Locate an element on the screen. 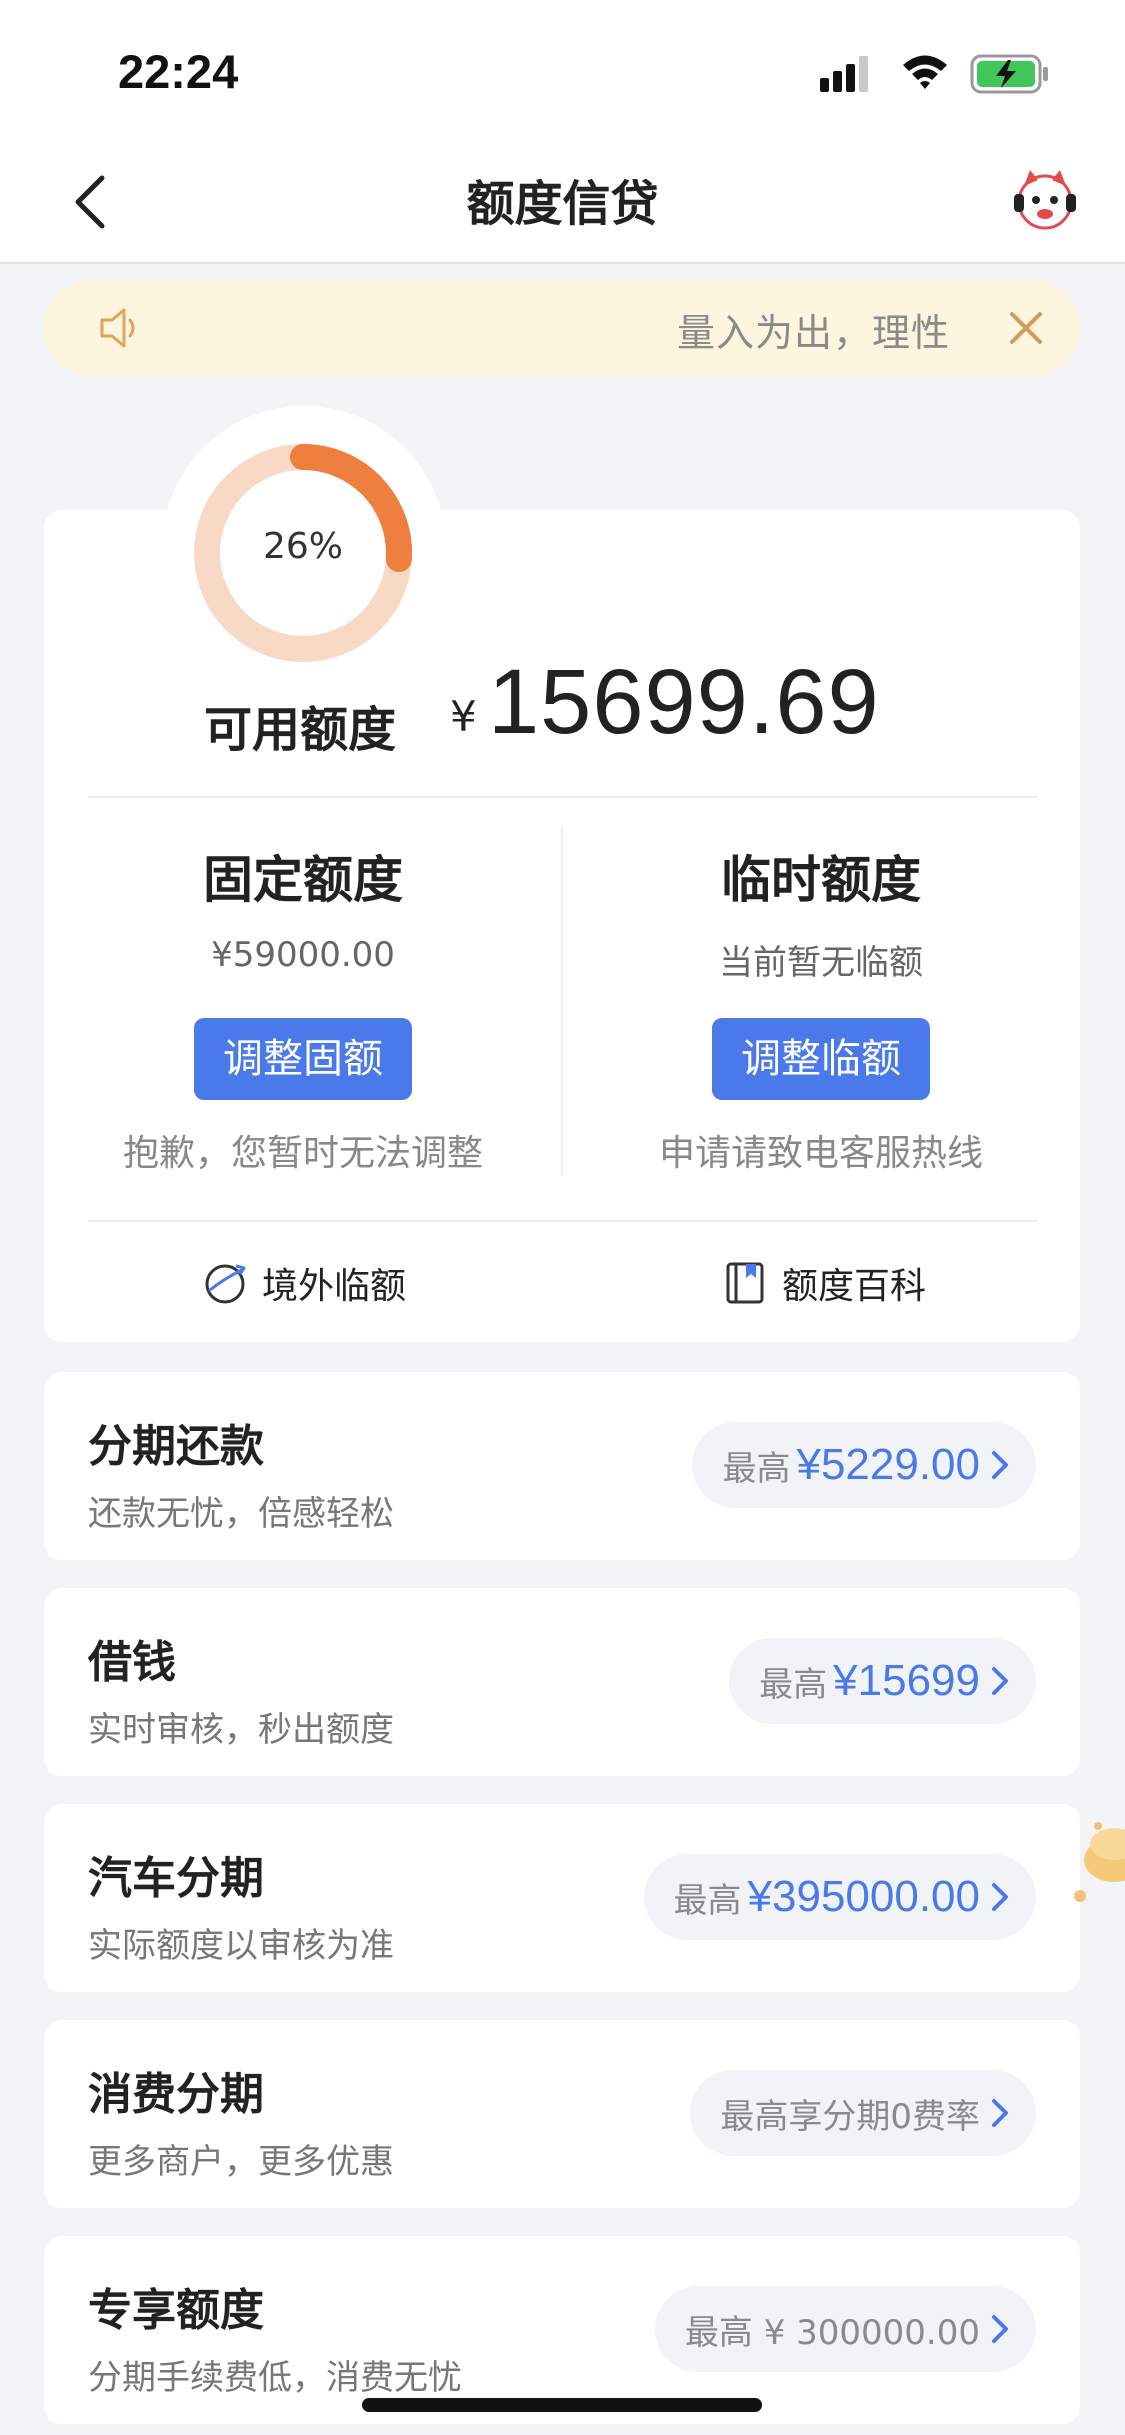 Image resolution: width=1125 pixels, height=2435 pixels. product-limit-pill: 最高 ¥395000.00 is located at coordinates (839, 1897).